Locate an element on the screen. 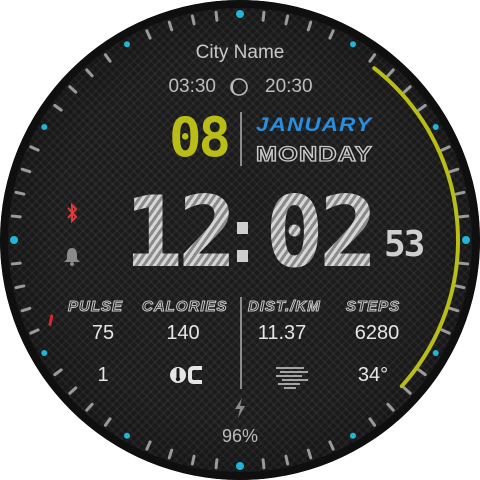  city-name: City Name is located at coordinates (240, 52).